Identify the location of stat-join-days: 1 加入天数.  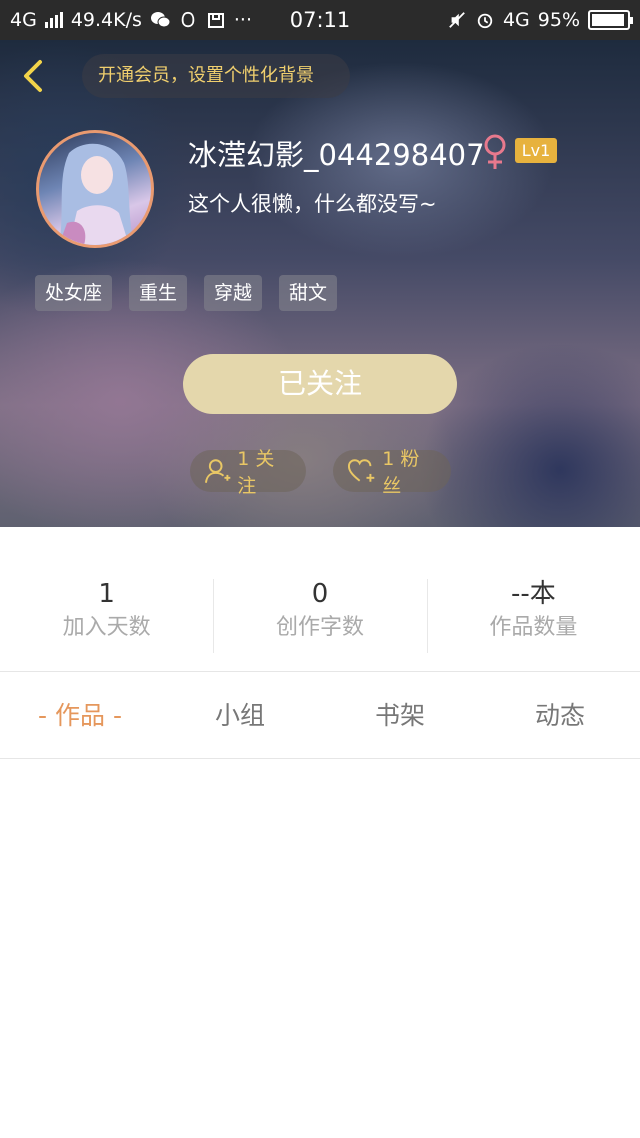
(106, 599).